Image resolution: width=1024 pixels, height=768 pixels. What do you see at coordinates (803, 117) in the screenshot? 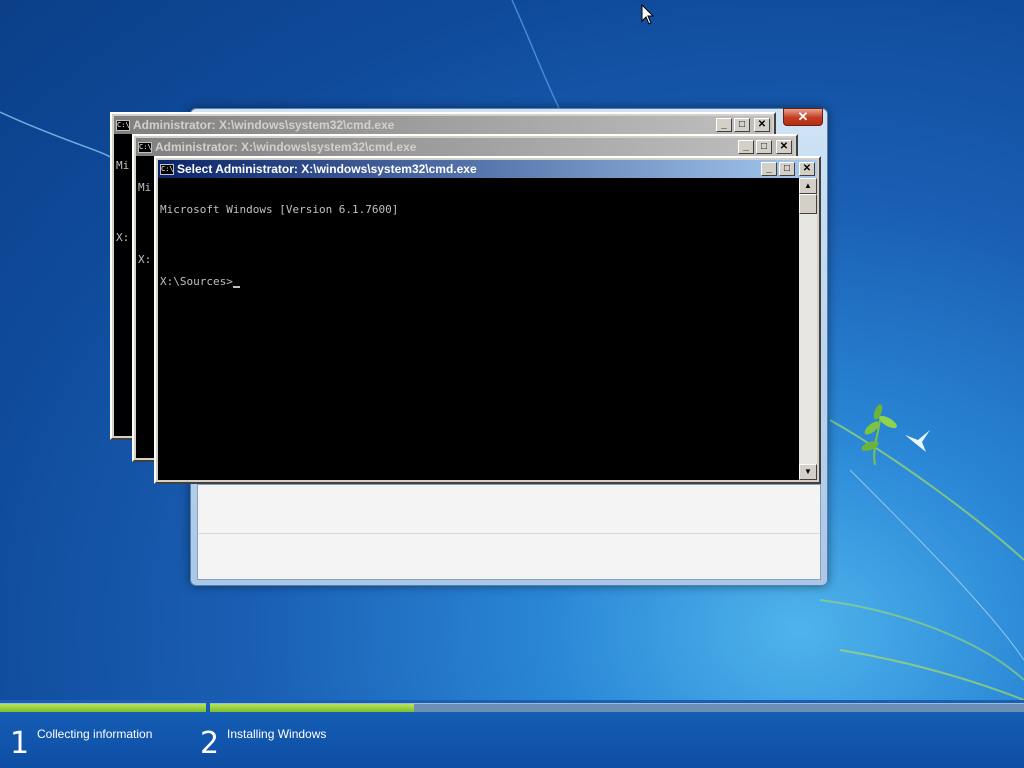
I see `setup-close-button: ✕` at bounding box center [803, 117].